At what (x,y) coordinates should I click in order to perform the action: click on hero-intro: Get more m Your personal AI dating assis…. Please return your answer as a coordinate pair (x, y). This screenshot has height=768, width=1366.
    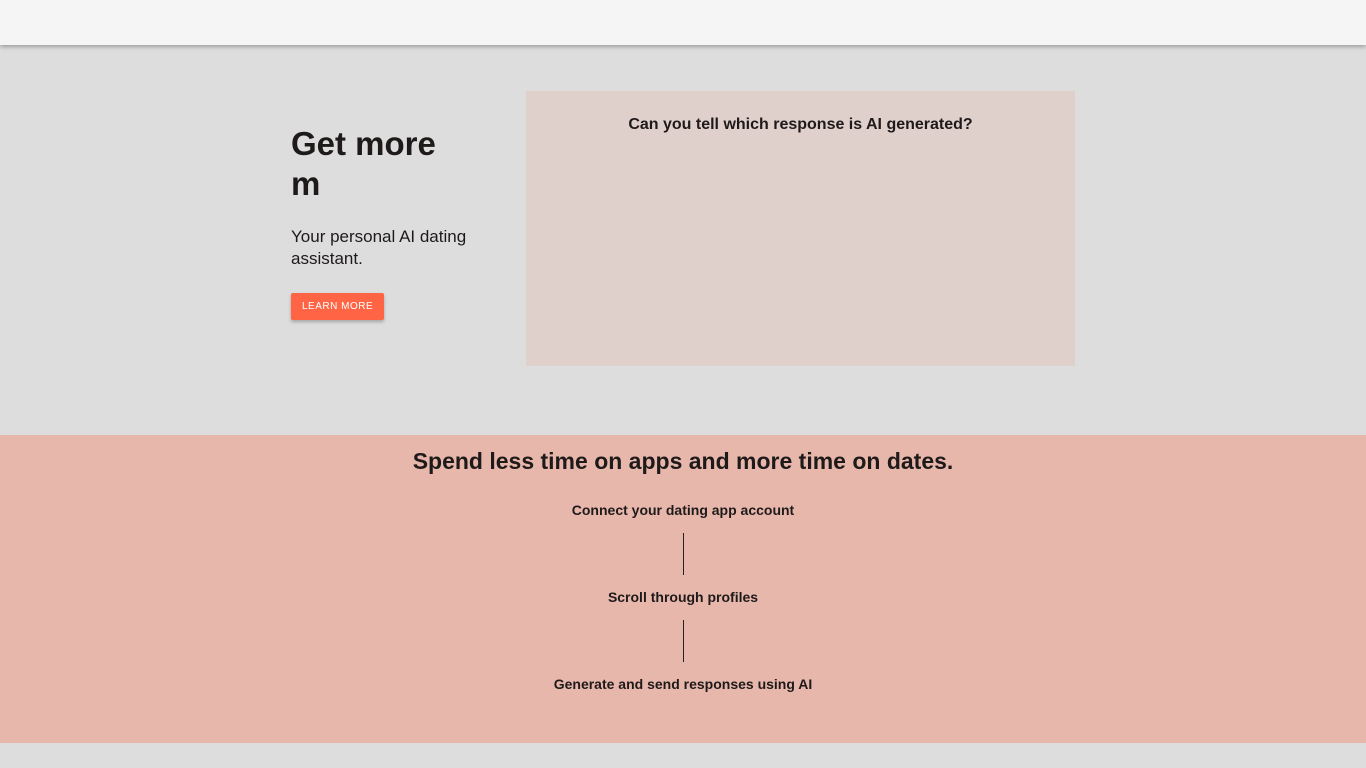
    Looking at the image, I should click on (386, 222).